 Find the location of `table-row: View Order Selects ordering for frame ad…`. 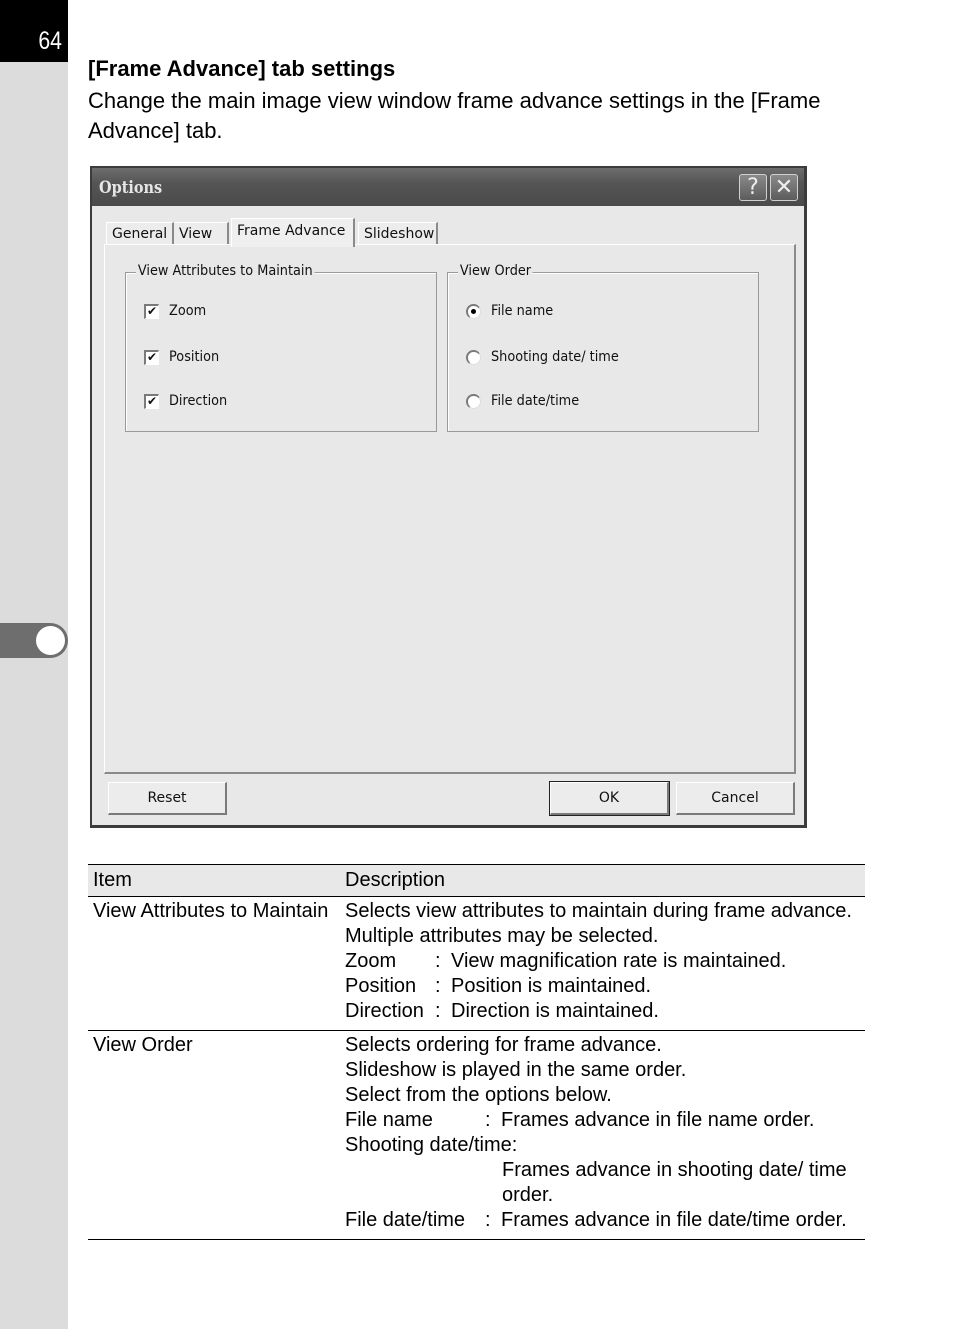

table-row: View Order Selects ordering for frame ad… is located at coordinates (476, 1135).